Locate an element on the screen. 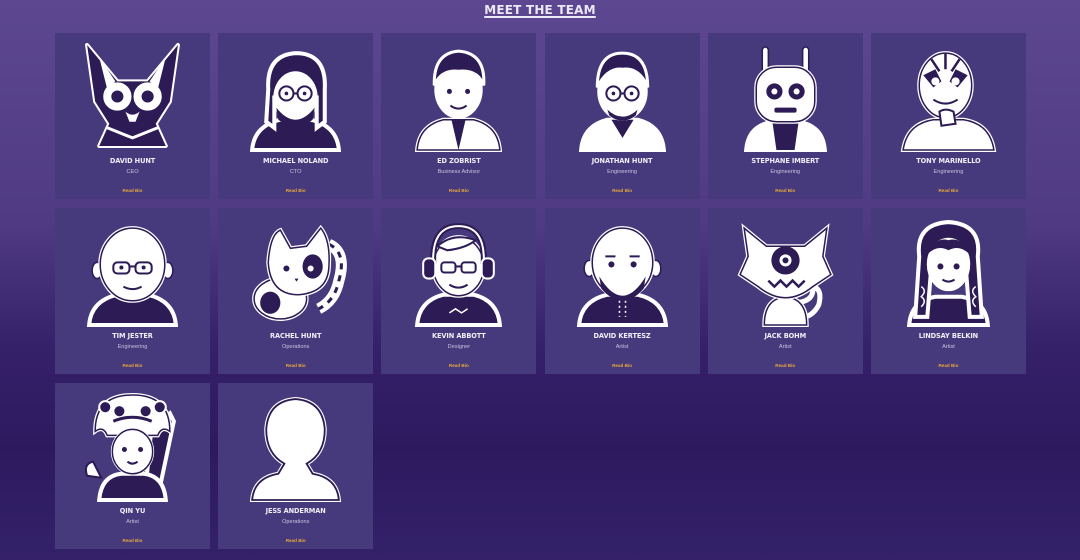 The height and width of the screenshot is (560, 1080). silhouette-avatar-icon is located at coordinates (295, 446).